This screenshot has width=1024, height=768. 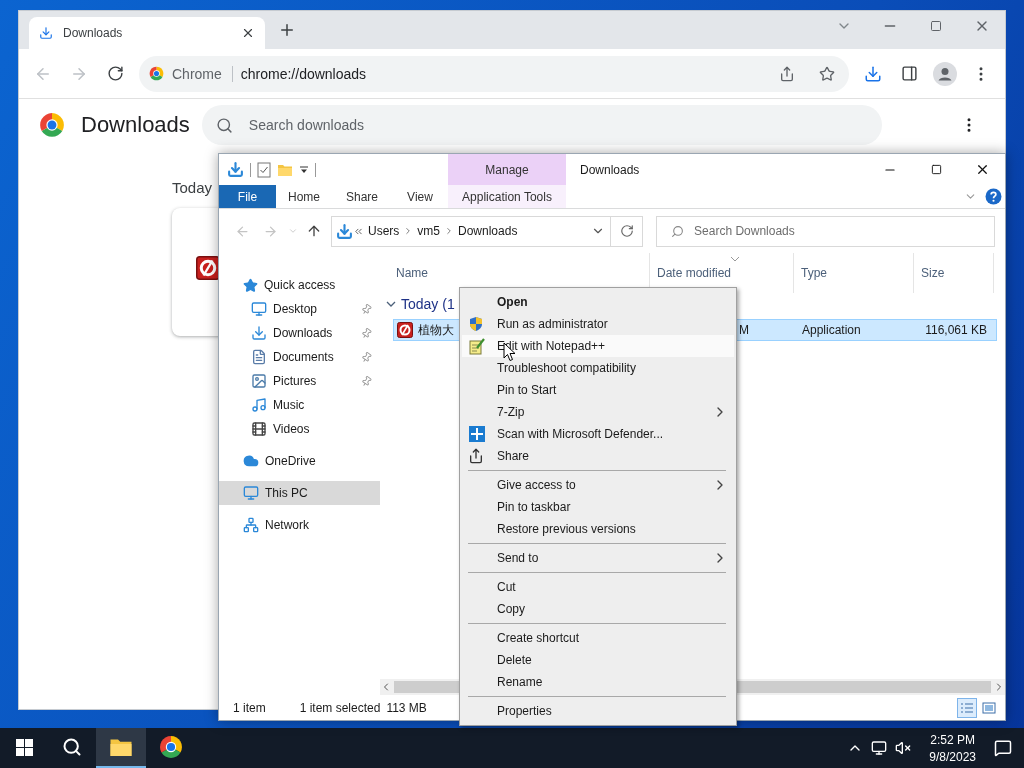 I want to click on refresh-icon, so click(x=626, y=231).